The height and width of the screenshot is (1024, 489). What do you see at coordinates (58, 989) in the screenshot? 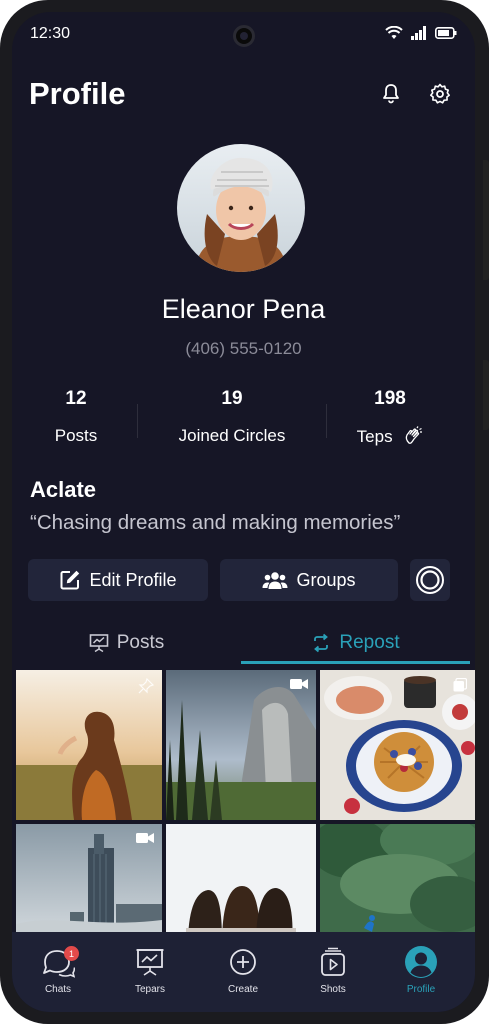
I see `nav-label: Chats` at bounding box center [58, 989].